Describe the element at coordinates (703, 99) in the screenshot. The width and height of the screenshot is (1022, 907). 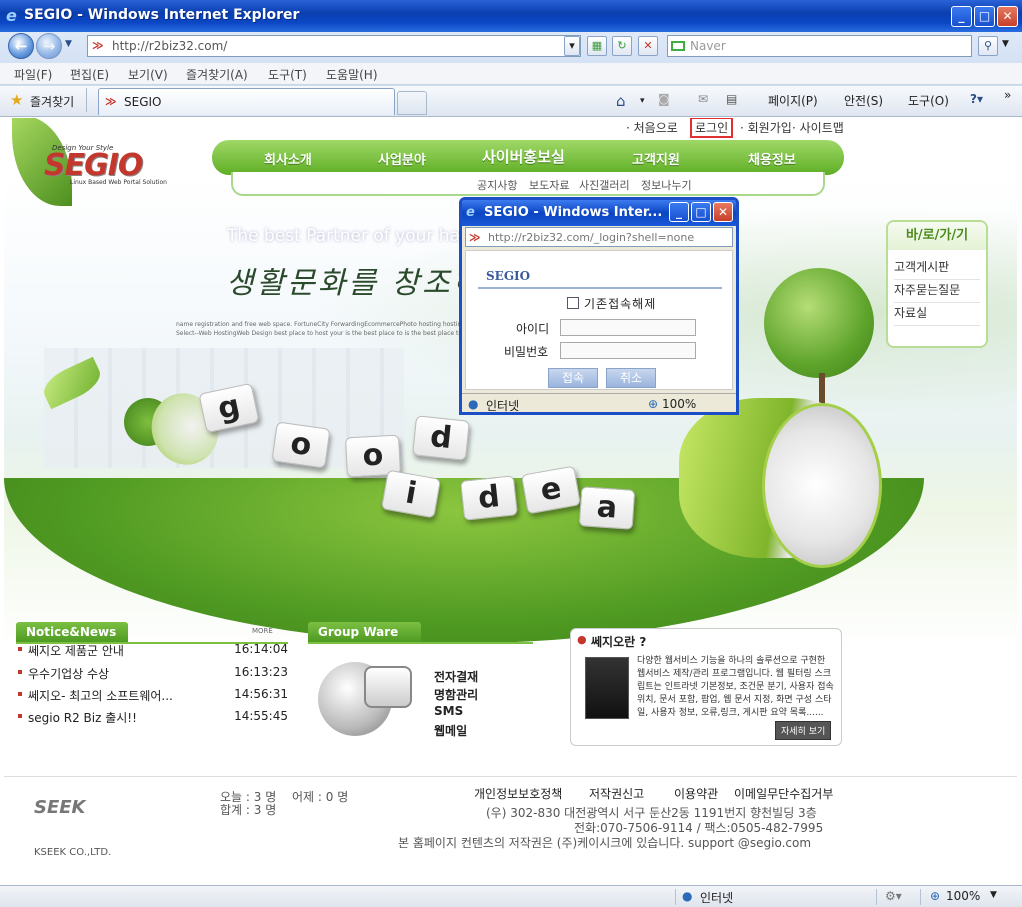
I see `mail-icon: ✉` at that location.